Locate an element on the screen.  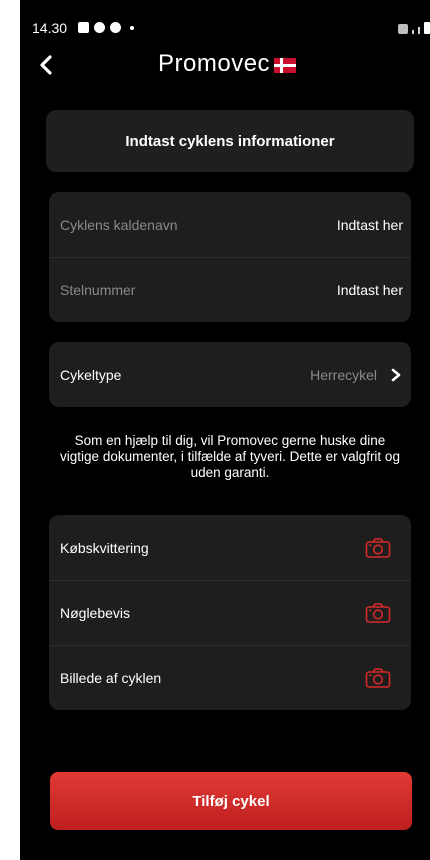
notification-icons is located at coordinates (106, 27).